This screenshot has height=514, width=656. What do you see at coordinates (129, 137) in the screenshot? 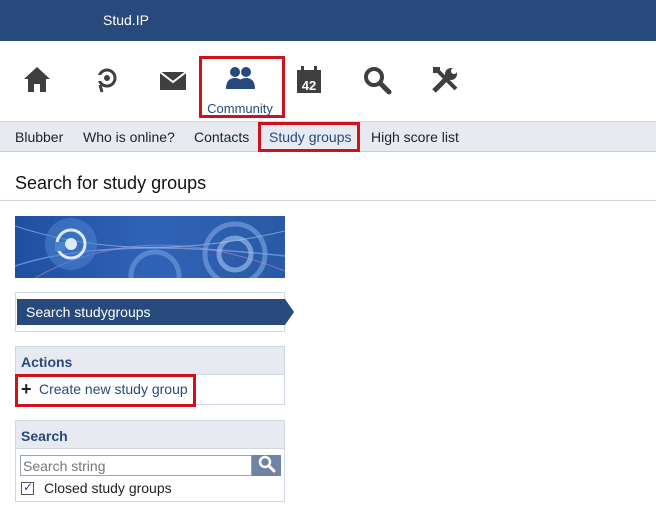
I see `subnav-who-is-online: Who is online?` at bounding box center [129, 137].